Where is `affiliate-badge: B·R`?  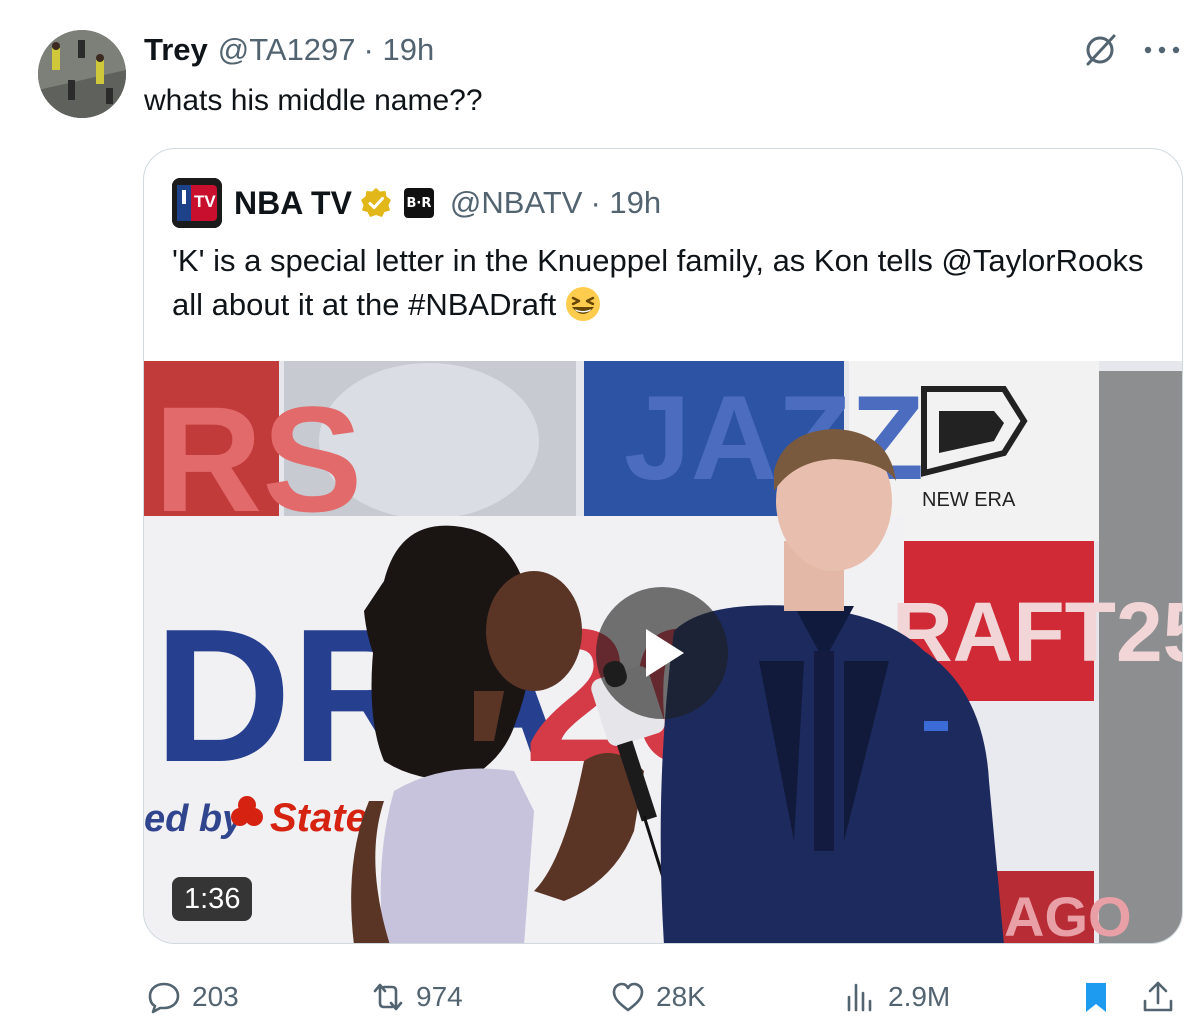
affiliate-badge: B·R is located at coordinates (418, 203).